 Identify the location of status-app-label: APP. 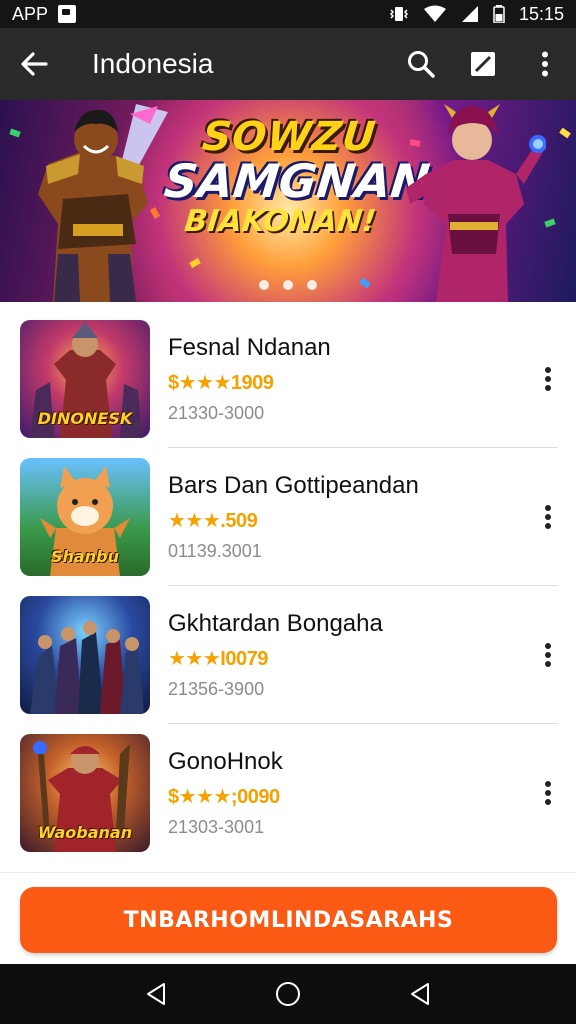
(30, 13).